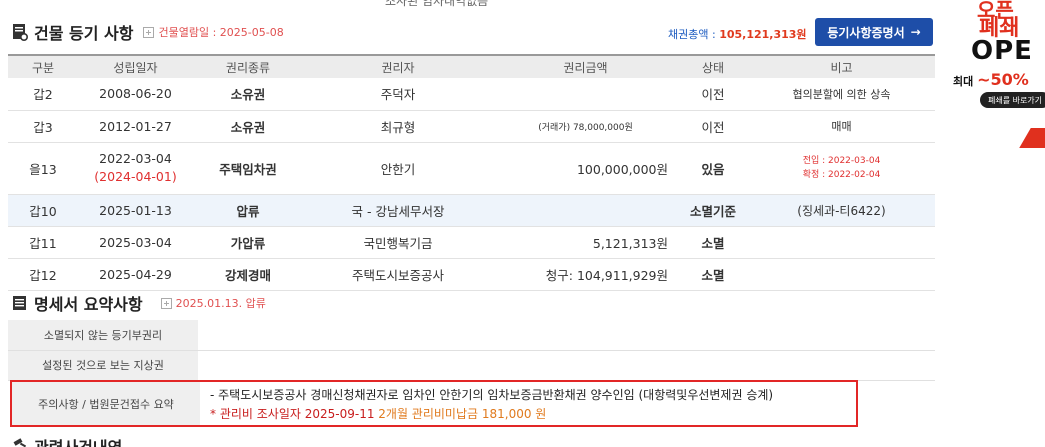 This screenshot has width=1045, height=447. I want to click on section-title: 명세서 요약사항, so click(88, 304).